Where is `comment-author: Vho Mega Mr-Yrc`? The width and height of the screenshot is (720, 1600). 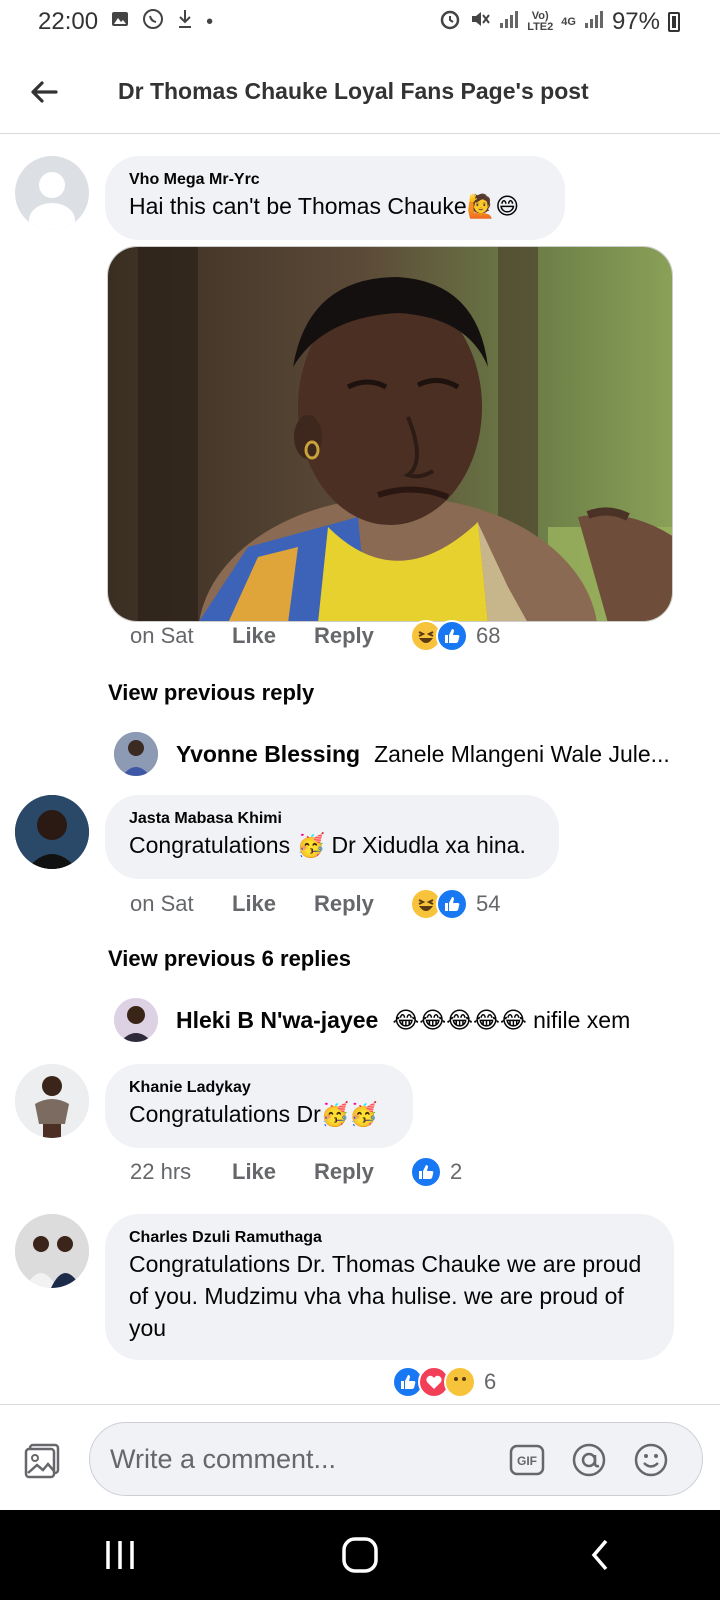
comment-author: Vho Mega Mr-Yrc is located at coordinates (335, 180).